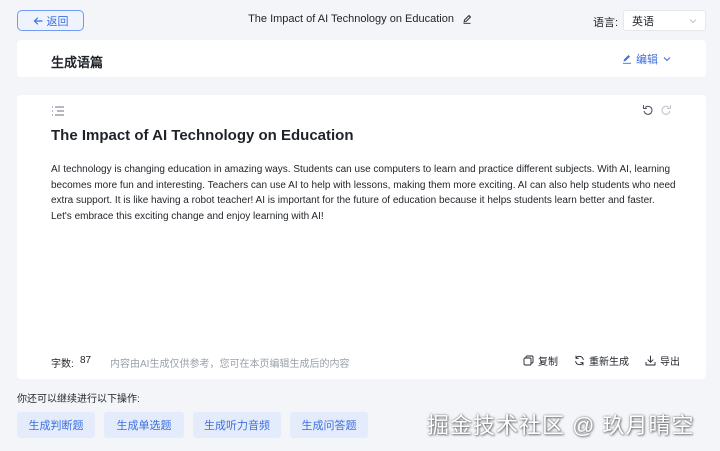 This screenshot has width=720, height=451. What do you see at coordinates (351, 19) in the screenshot?
I see `document-title: The Impact of AI Technology on Education` at bounding box center [351, 19].